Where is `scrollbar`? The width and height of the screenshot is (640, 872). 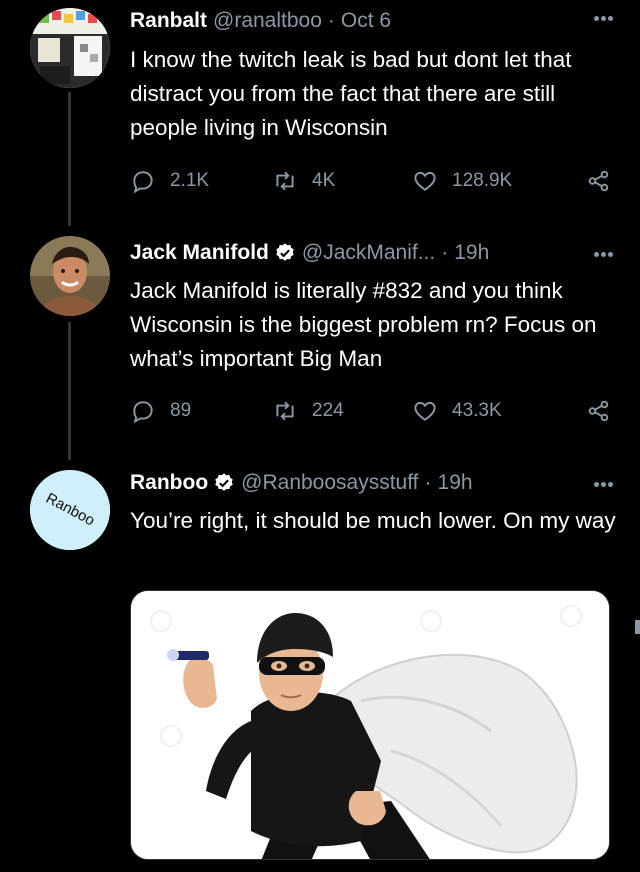 scrollbar is located at coordinates (637, 627).